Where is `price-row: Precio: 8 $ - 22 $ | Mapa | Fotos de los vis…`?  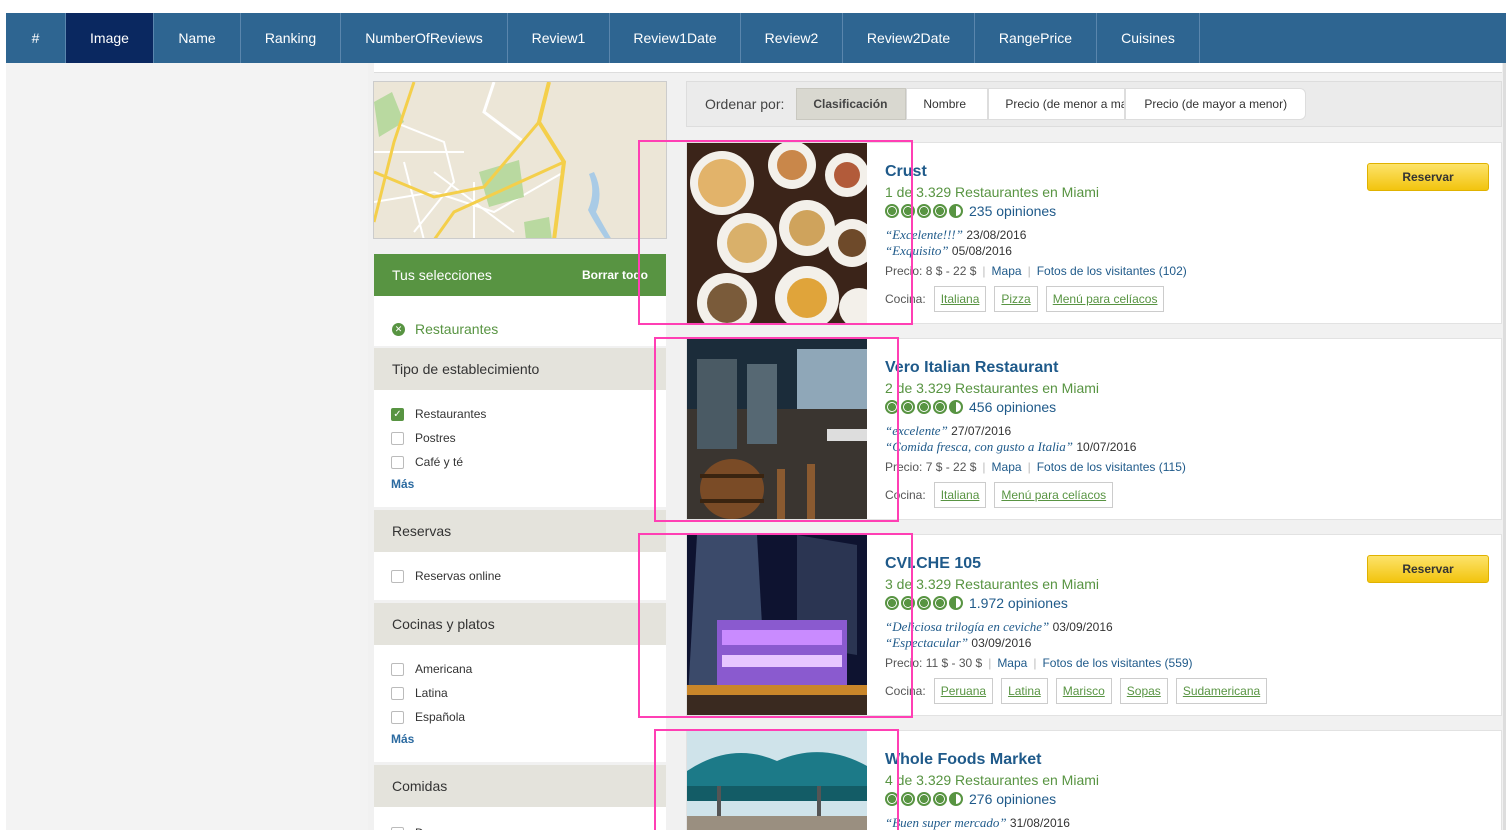 price-row: Precio: 8 $ - 22 $ | Mapa | Fotos de los vis… is located at coordinates (1125, 271).